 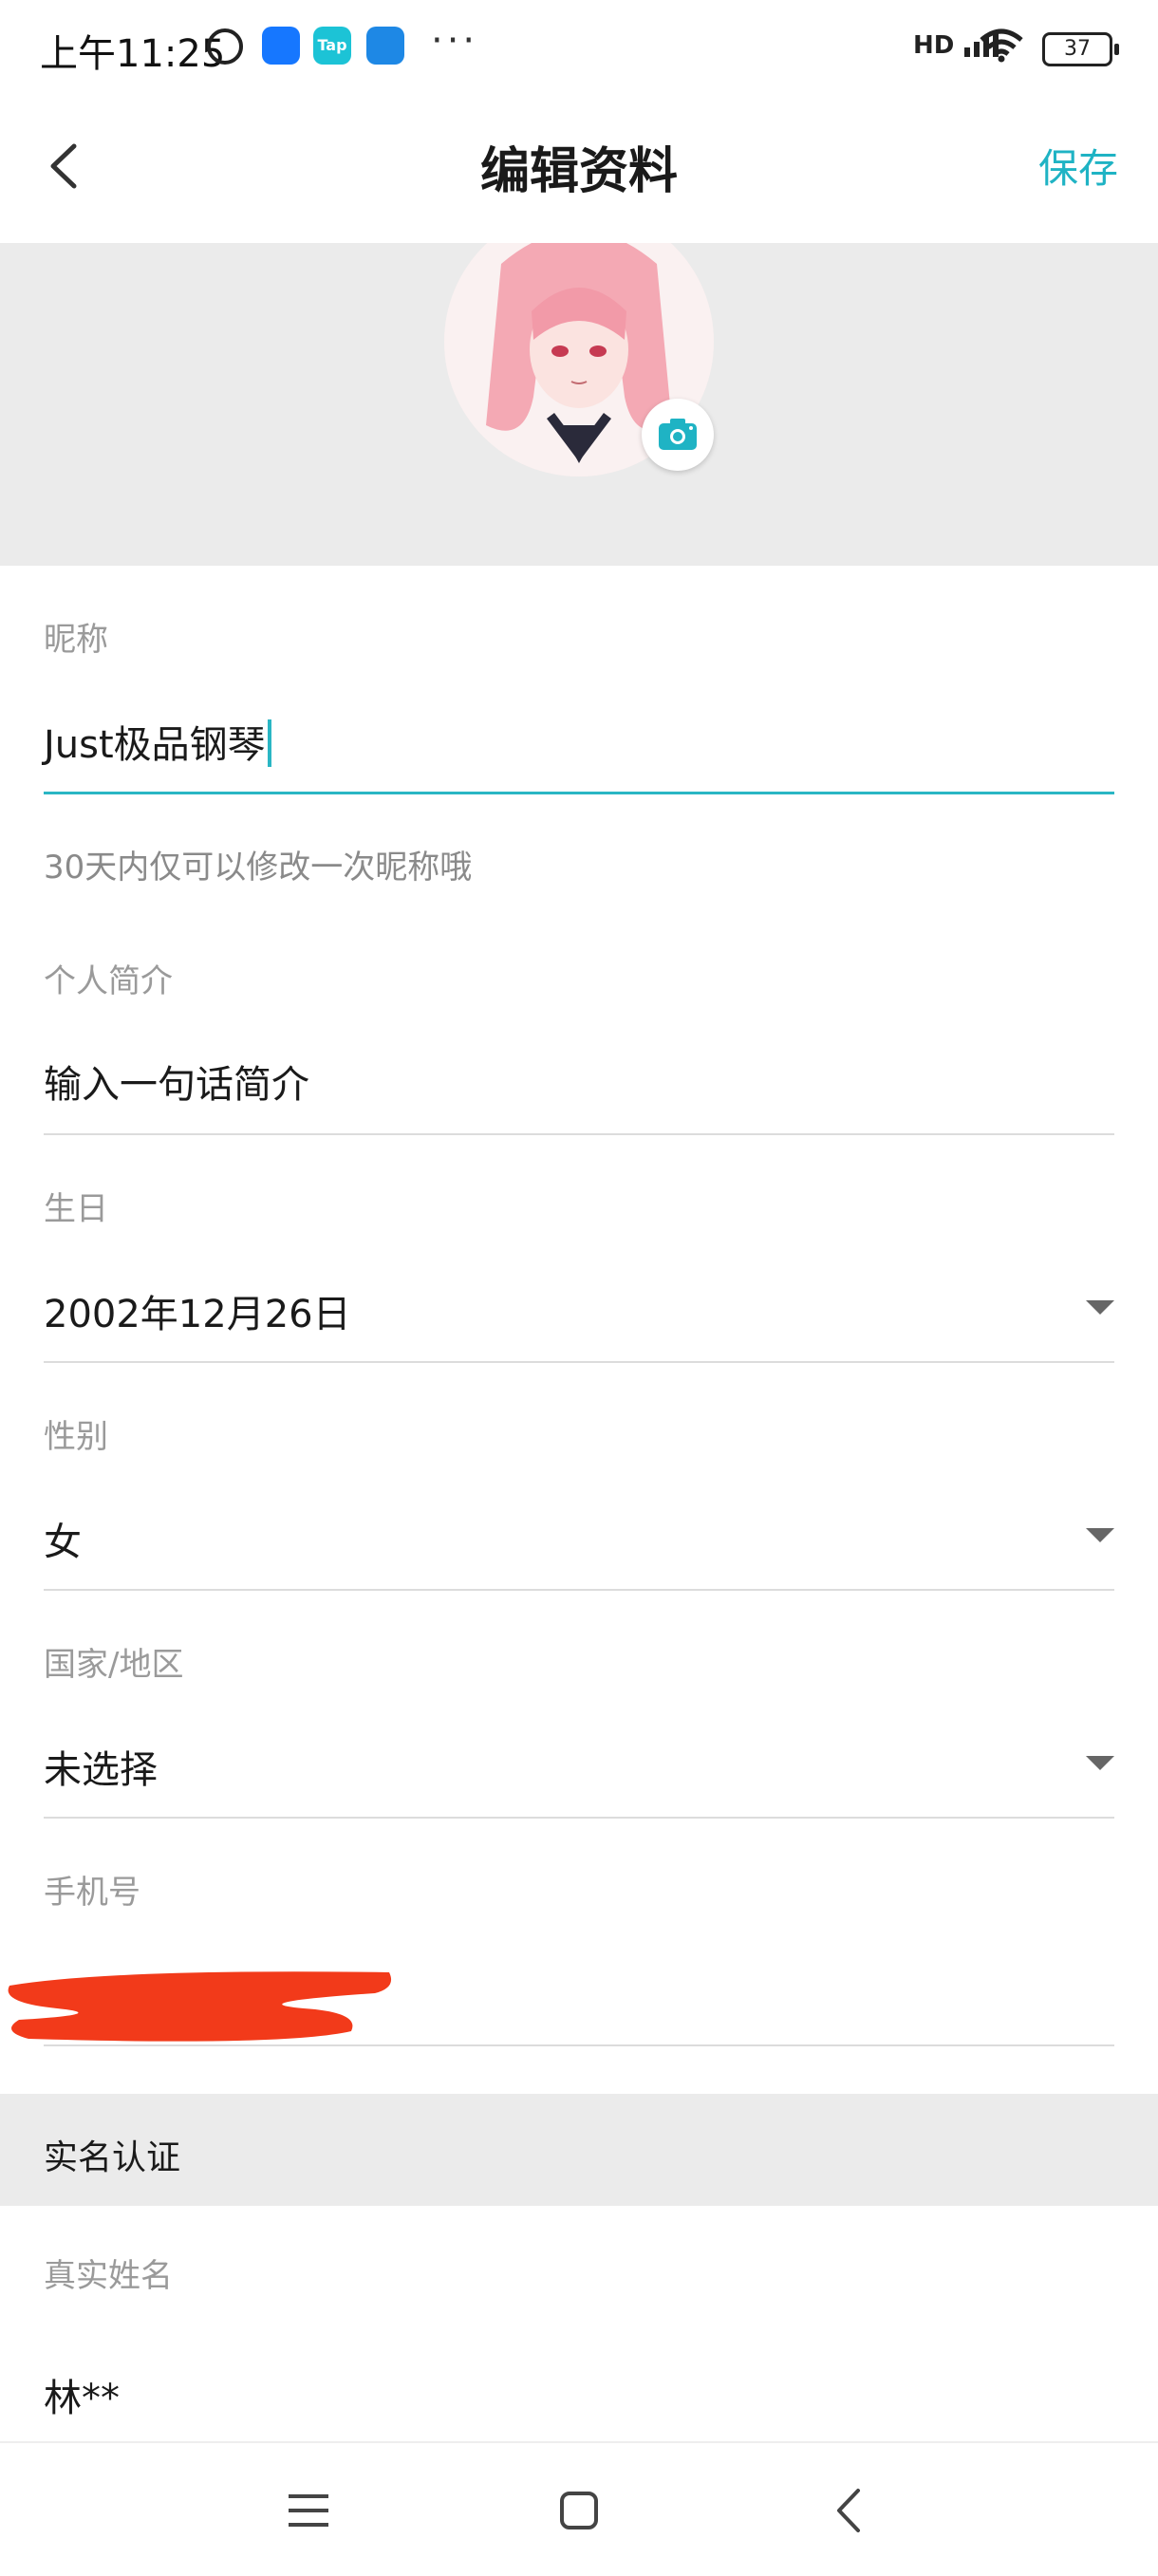 I want to click on bio-input: 输入一句话简介, so click(x=176, y=1081).